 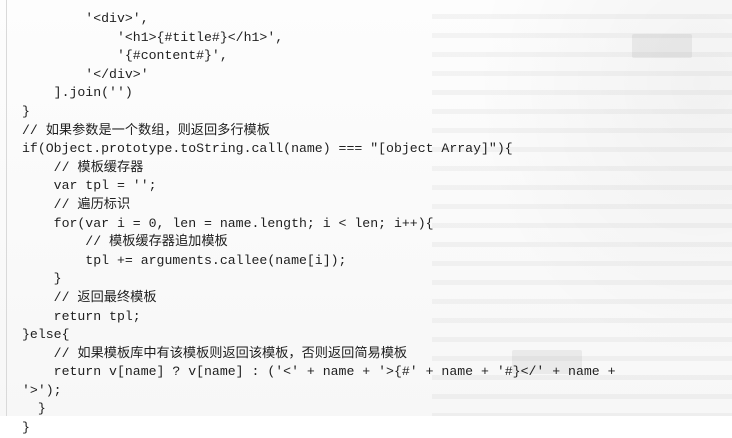 I want to click on code-line: '>');, so click(x=42, y=390).